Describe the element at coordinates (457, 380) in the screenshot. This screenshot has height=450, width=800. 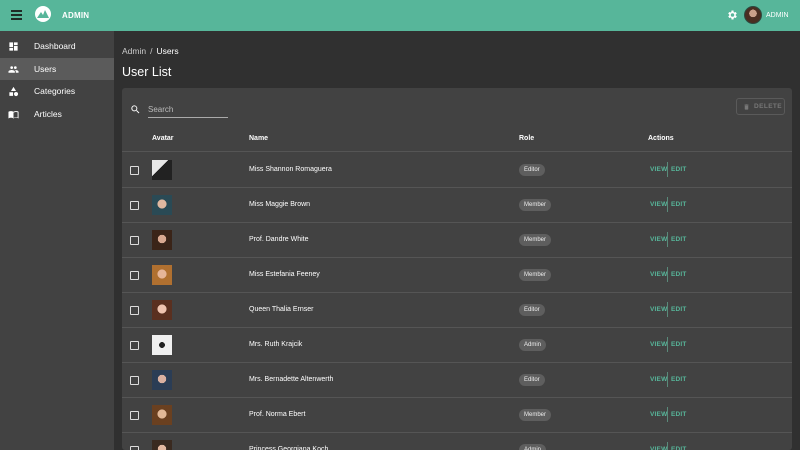
I see `table-row: Mrs. Bernadette Altenwerth Editor VIEW EDIT` at that location.